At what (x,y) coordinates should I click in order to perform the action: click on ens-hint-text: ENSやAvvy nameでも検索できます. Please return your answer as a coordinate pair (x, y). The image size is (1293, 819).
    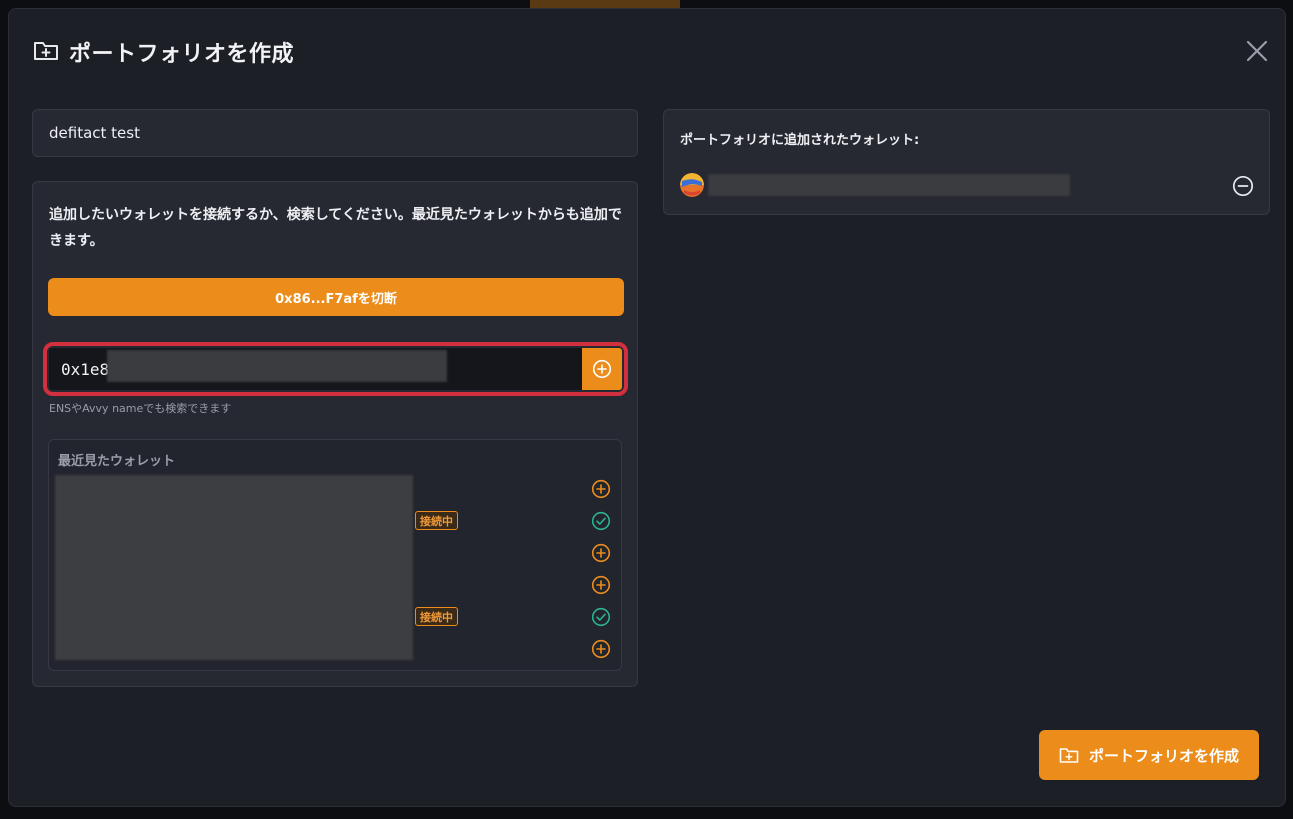
    Looking at the image, I should click on (140, 408).